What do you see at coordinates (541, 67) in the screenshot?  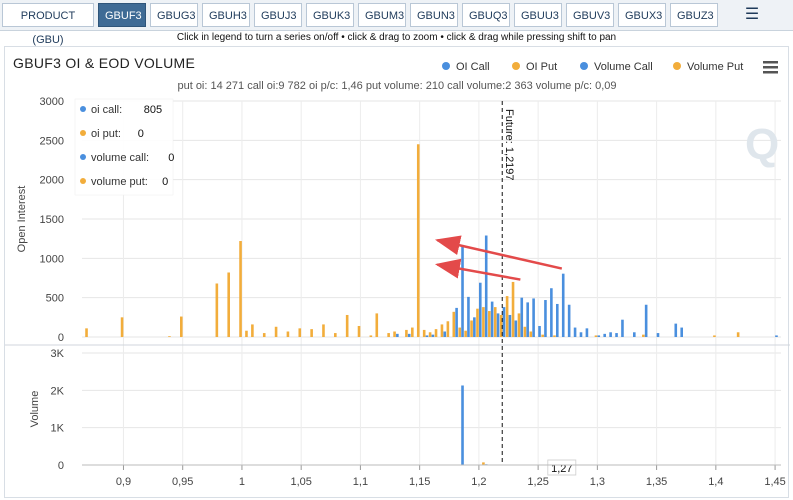 I see `legend-item-oi-put: OI Put` at bounding box center [541, 67].